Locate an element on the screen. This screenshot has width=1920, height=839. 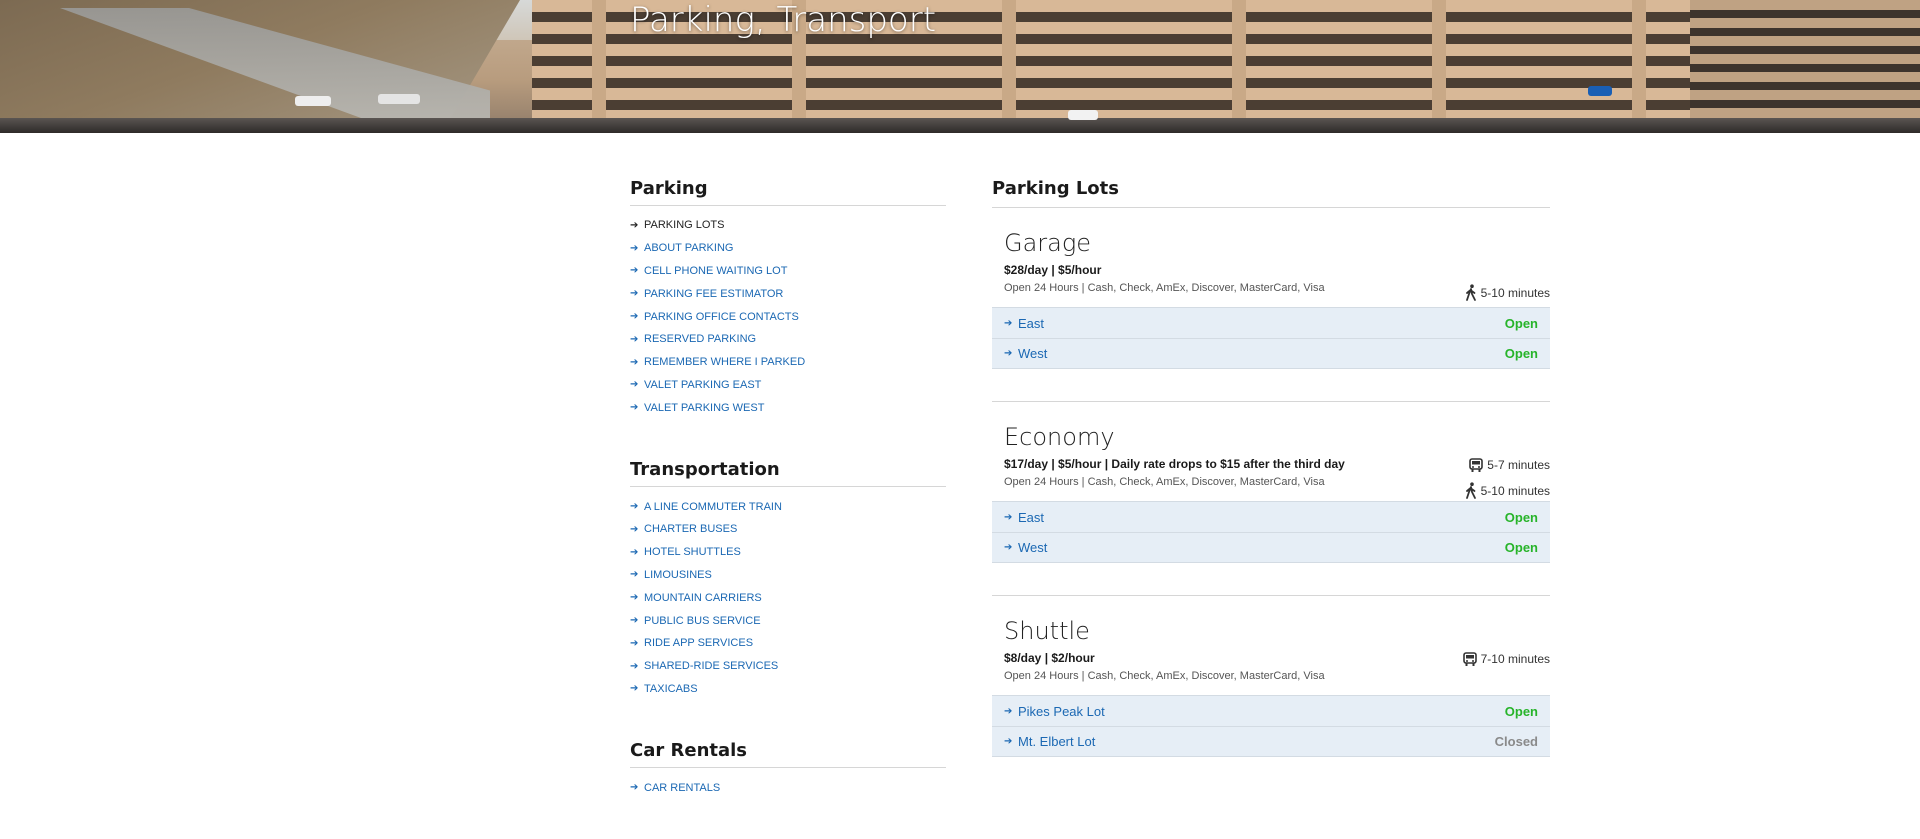
sidebar-item-label: PARKING OFFICE CONTACTS is located at coordinates (721, 316).